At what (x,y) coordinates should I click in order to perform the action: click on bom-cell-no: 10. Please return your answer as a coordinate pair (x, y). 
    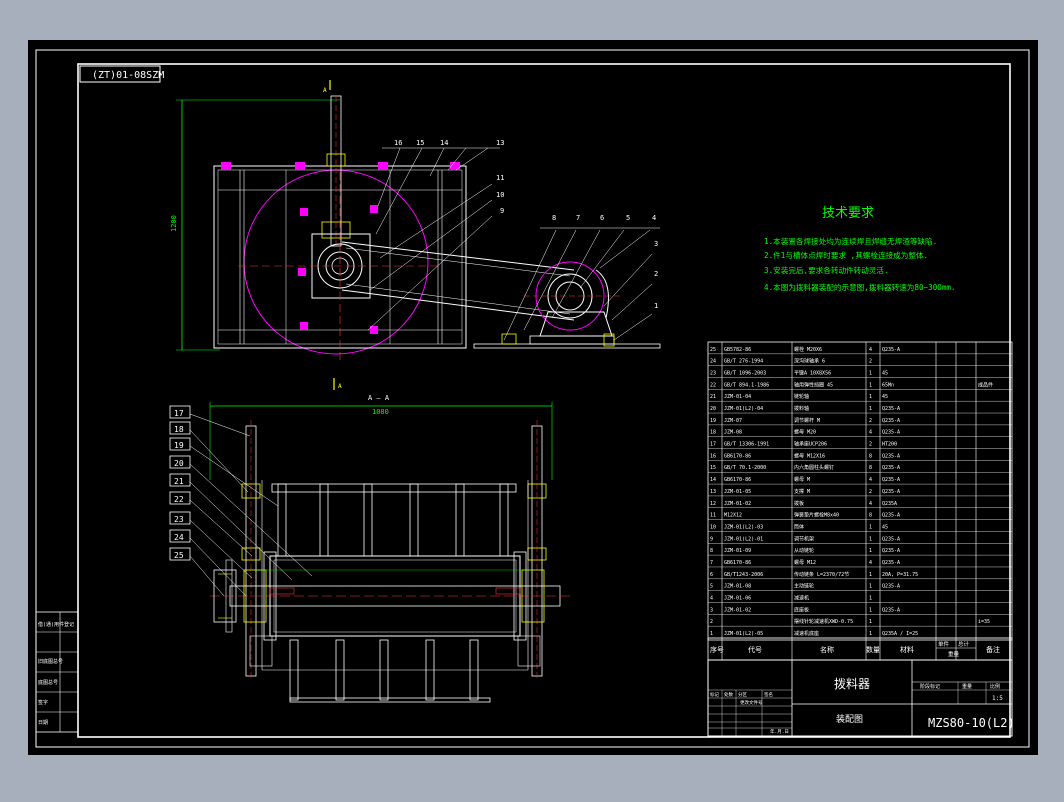
    Looking at the image, I should click on (713, 527).